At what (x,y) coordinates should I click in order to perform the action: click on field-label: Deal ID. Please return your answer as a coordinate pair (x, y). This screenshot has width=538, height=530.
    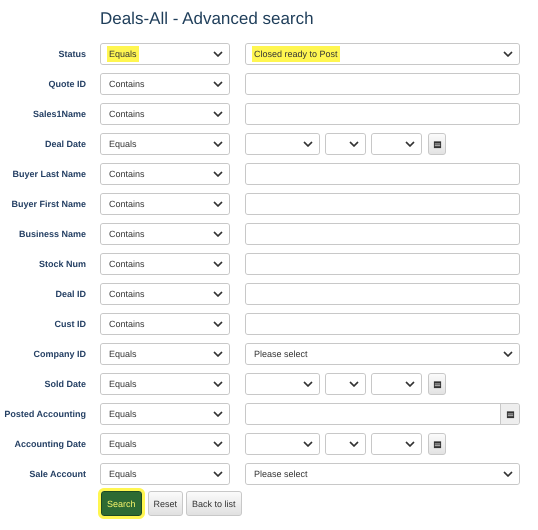
    Looking at the image, I should click on (70, 294).